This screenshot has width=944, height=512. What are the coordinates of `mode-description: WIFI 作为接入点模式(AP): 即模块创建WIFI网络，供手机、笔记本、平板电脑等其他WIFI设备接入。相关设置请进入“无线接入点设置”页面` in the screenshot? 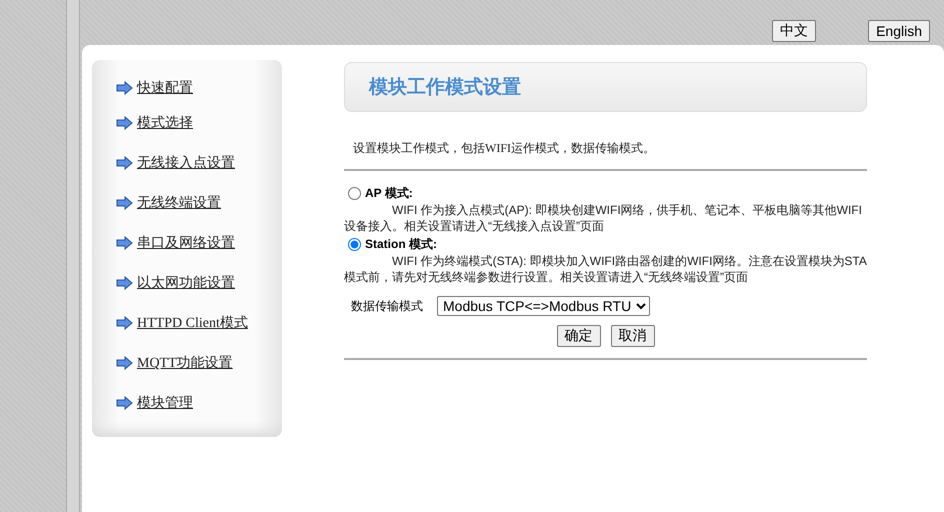 It's located at (603, 218).